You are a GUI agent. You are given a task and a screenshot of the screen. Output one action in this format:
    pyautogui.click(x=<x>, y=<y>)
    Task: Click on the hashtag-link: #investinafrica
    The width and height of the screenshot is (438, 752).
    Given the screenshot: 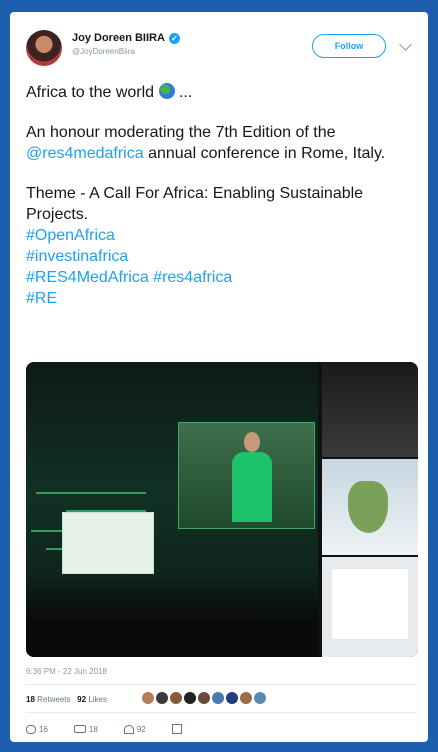 What is the action you would take?
    pyautogui.click(x=221, y=256)
    